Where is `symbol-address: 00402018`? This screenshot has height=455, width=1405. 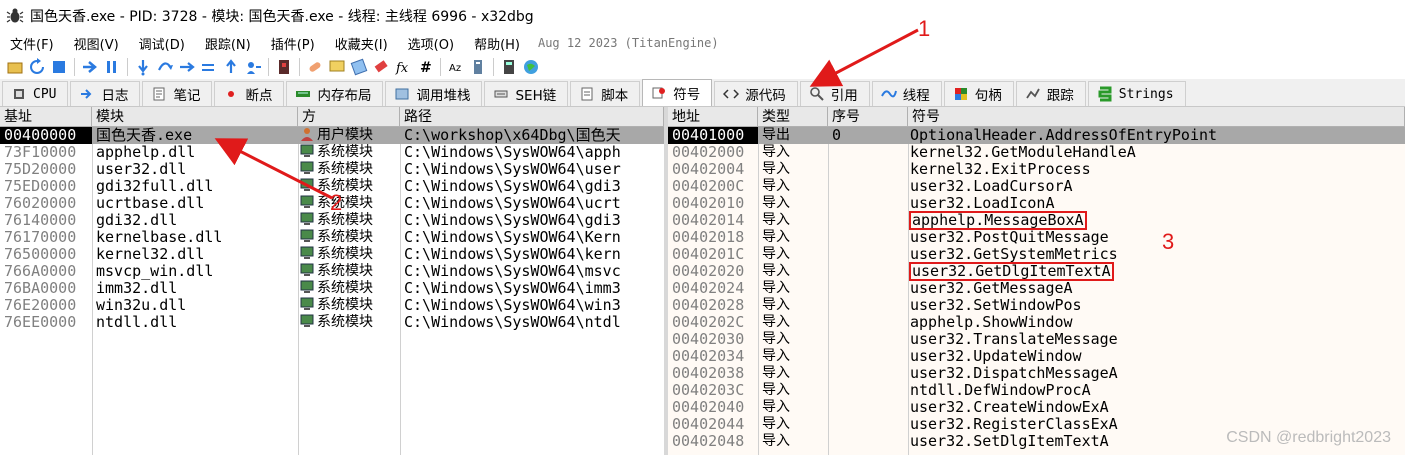
symbol-address: 00402018 is located at coordinates (708, 237).